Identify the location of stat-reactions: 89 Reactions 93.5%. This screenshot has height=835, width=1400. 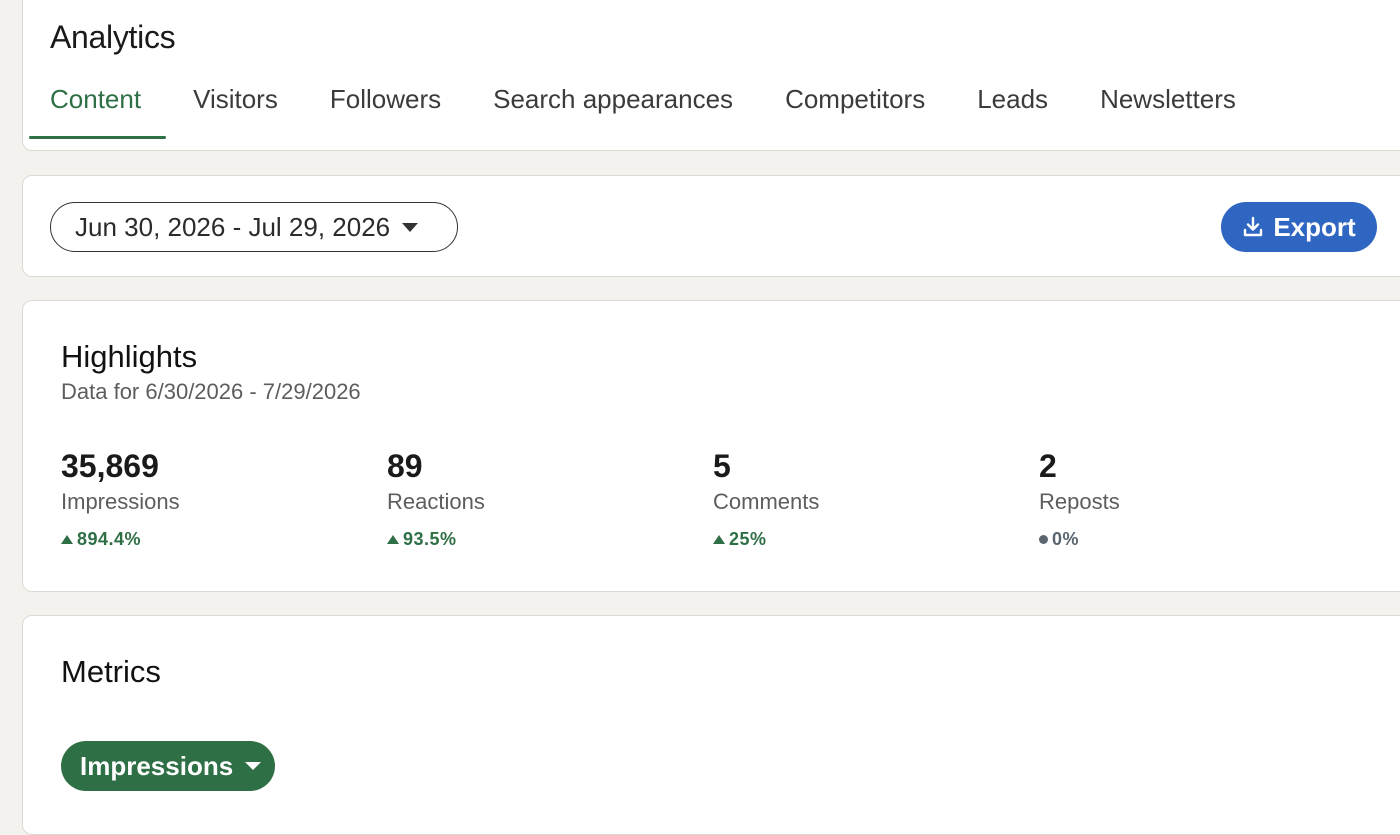
(537, 499).